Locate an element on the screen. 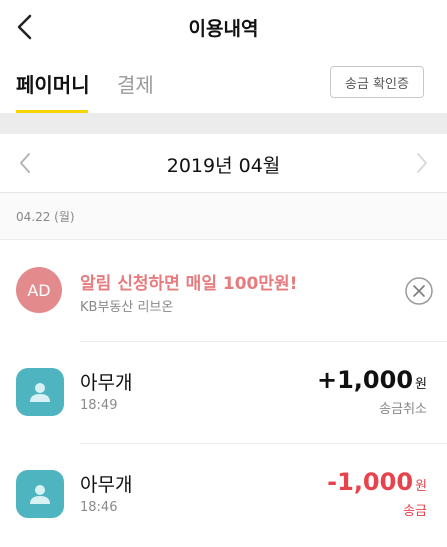 The width and height of the screenshot is (447, 547). transaction-status: 송금 is located at coordinates (415, 511).